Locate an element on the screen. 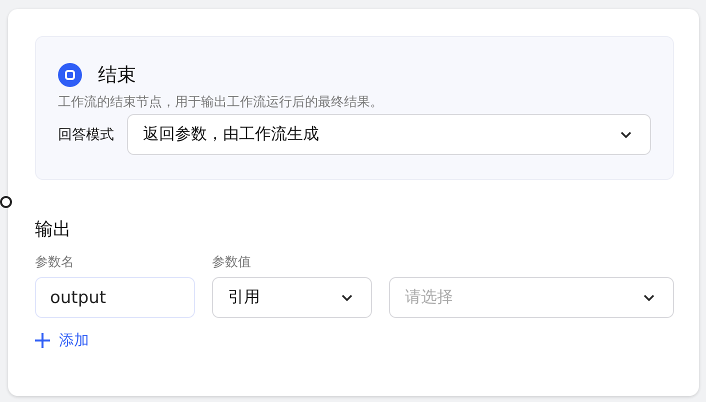 Image resolution: width=706 pixels, height=402 pixels. column-label: 参数值 is located at coordinates (232, 262).